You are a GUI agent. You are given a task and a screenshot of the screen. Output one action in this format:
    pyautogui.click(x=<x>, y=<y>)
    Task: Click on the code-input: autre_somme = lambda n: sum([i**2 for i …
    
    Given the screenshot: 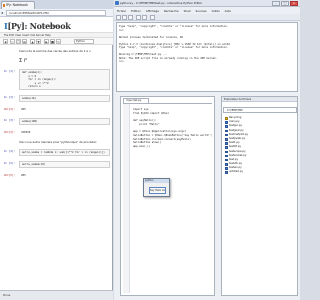 What is the action you would take?
    pyautogui.click(x=64, y=152)
    